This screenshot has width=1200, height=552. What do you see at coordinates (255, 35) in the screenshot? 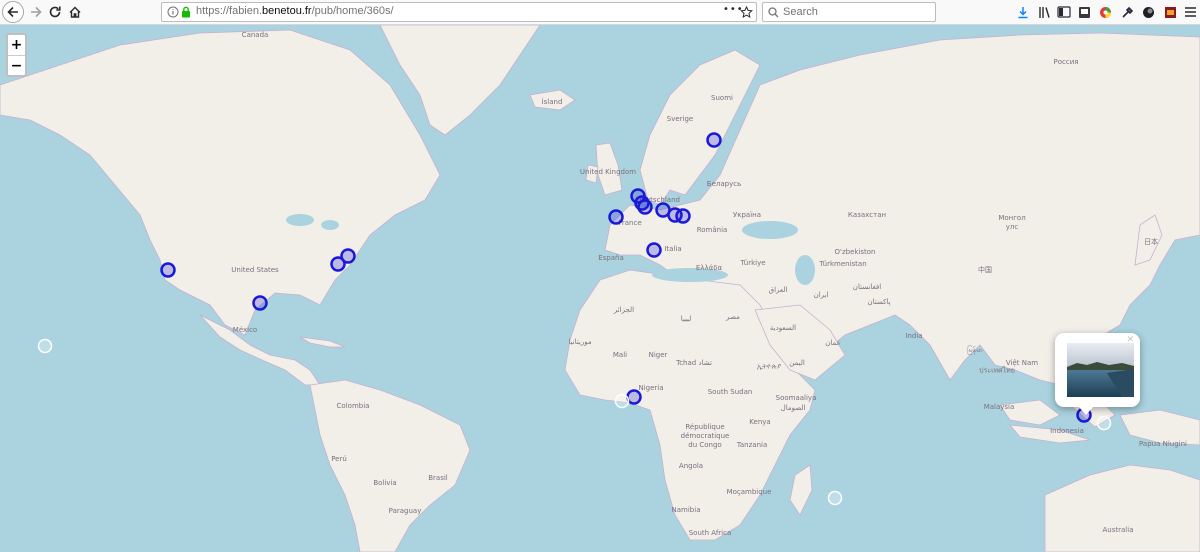
I see `label-canada: Canada` at bounding box center [255, 35].